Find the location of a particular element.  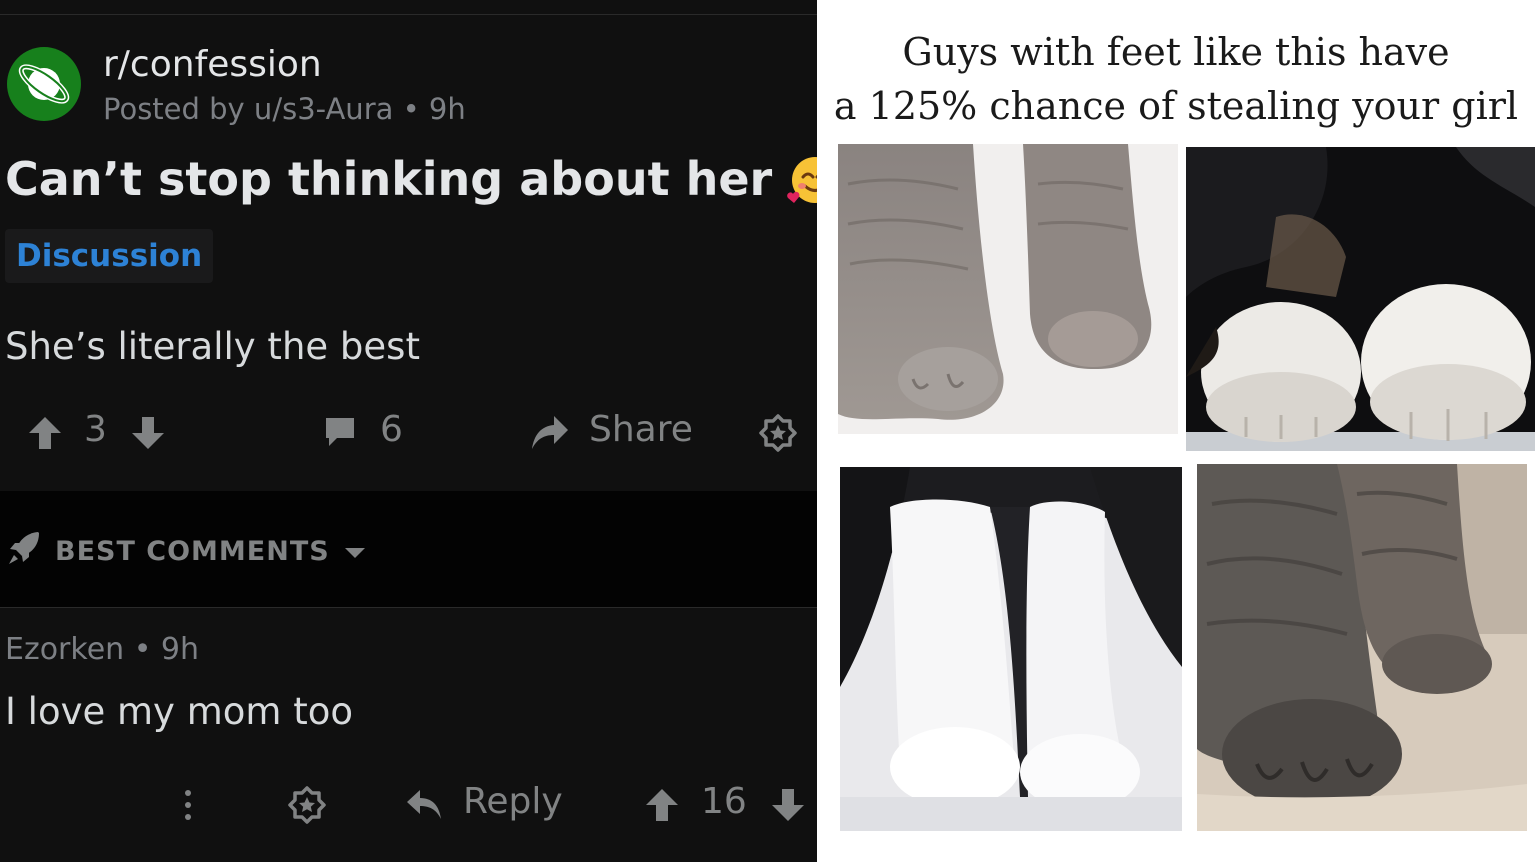

grey-cat-paws-image is located at coordinates (1008, 289).